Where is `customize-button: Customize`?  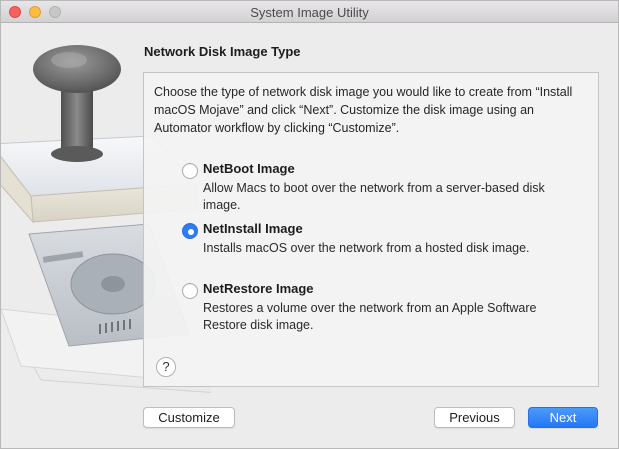 customize-button: Customize is located at coordinates (189, 417).